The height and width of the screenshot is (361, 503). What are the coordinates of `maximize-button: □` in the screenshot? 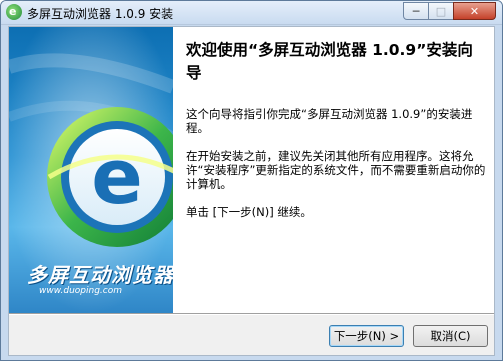 It's located at (441, 11).